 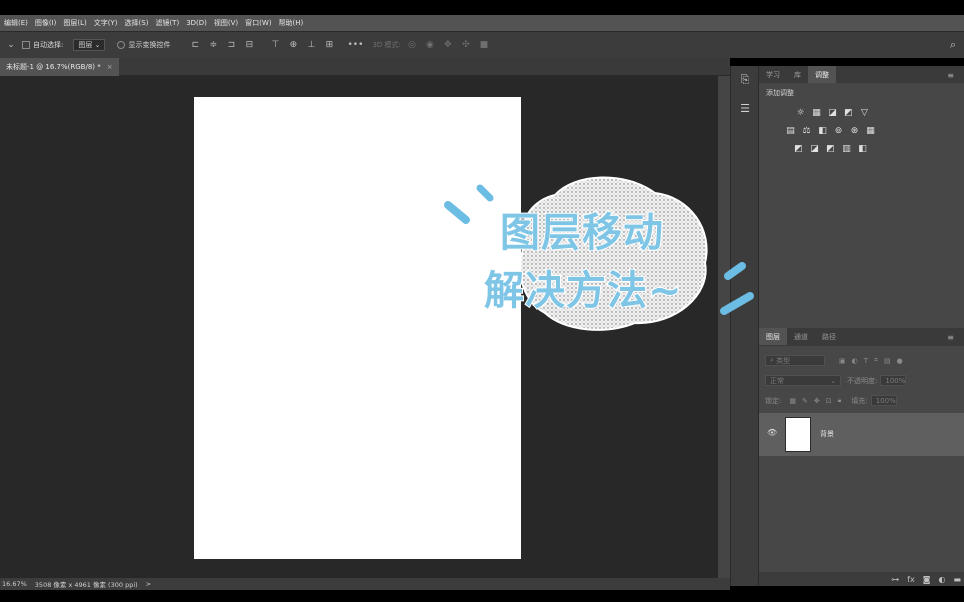 I want to click on lock-label: 锁定:, so click(x=773, y=400).